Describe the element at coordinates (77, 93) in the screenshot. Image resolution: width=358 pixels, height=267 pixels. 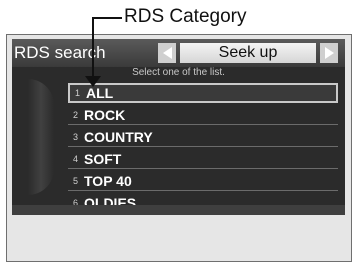
I see `list-item-number: 1` at that location.